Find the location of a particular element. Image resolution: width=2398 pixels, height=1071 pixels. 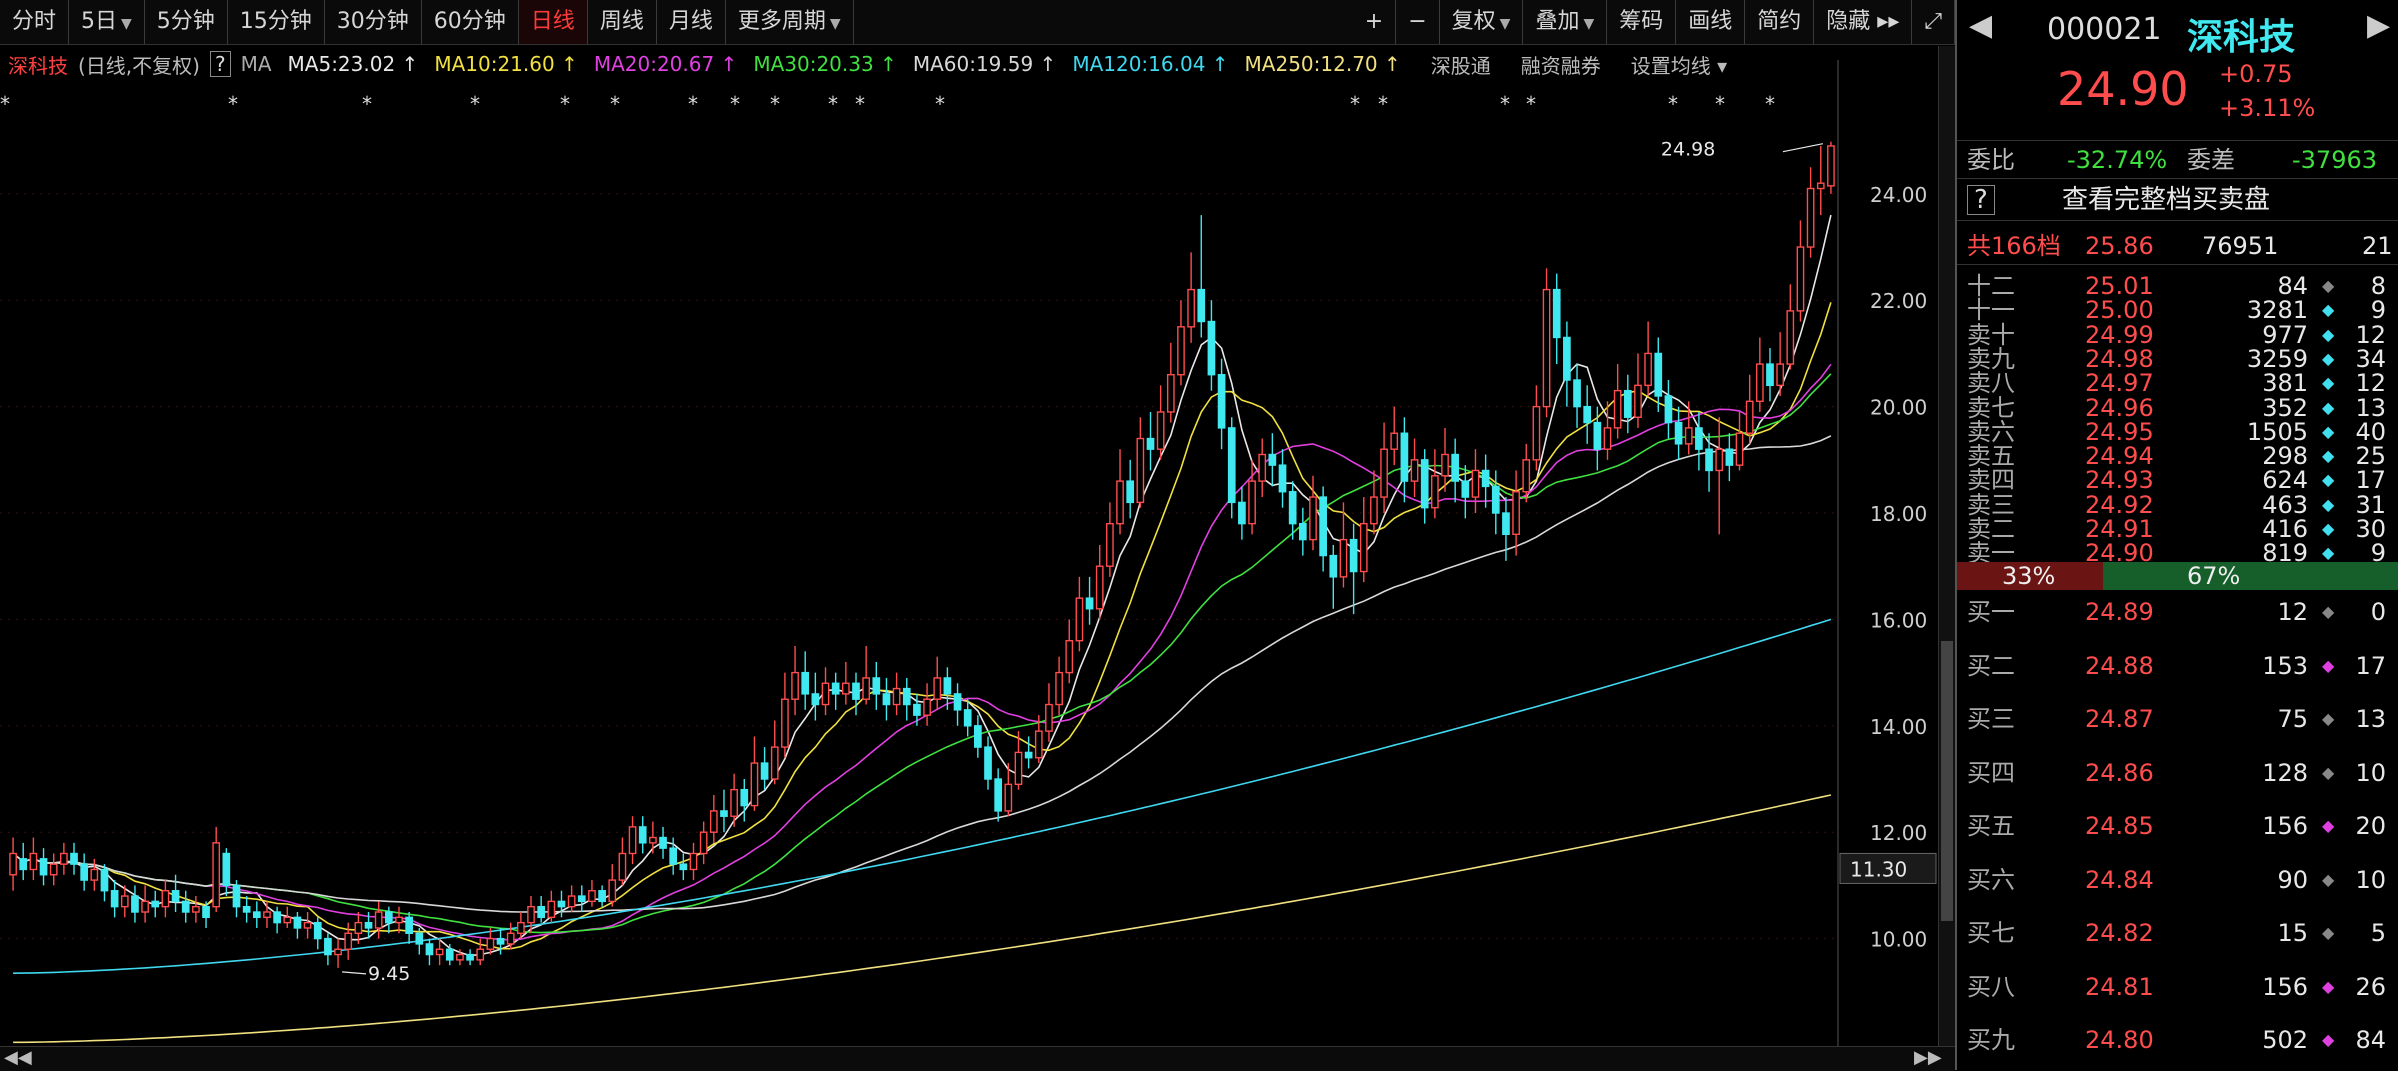

bids-row: 买八 24.81 156 ◆ 26 is located at coordinates (2177, 987).